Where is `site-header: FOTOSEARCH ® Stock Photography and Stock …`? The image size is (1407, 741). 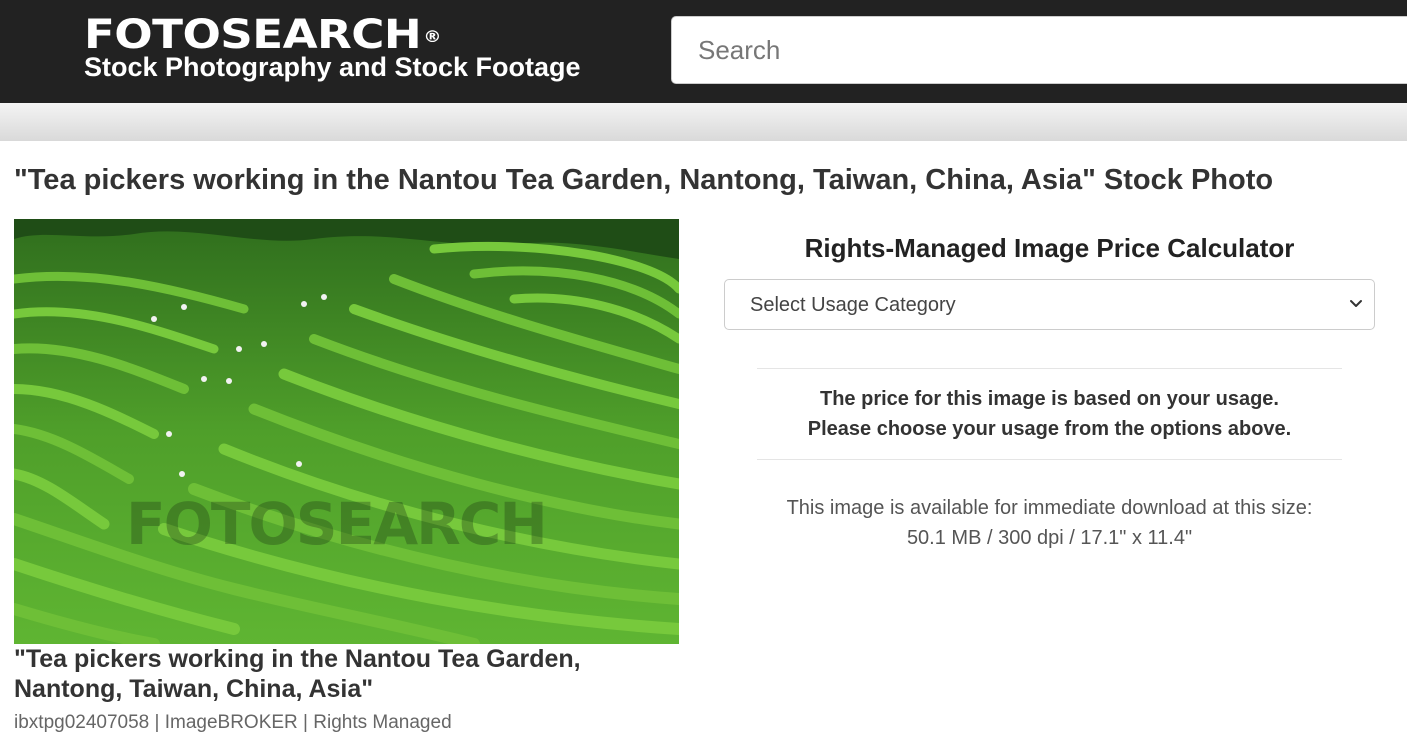
site-header: FOTOSEARCH ® Stock Photography and Stock … is located at coordinates (703, 51).